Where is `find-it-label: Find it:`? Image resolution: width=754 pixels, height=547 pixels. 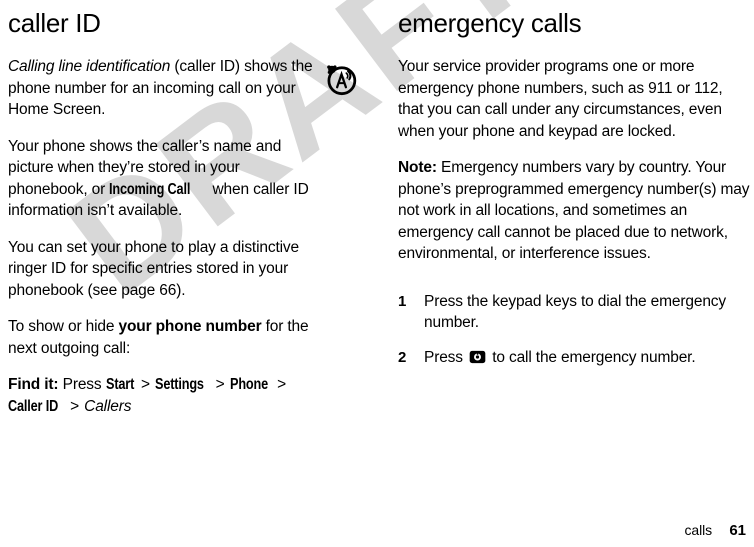 find-it-label: Find it: is located at coordinates (33, 384).